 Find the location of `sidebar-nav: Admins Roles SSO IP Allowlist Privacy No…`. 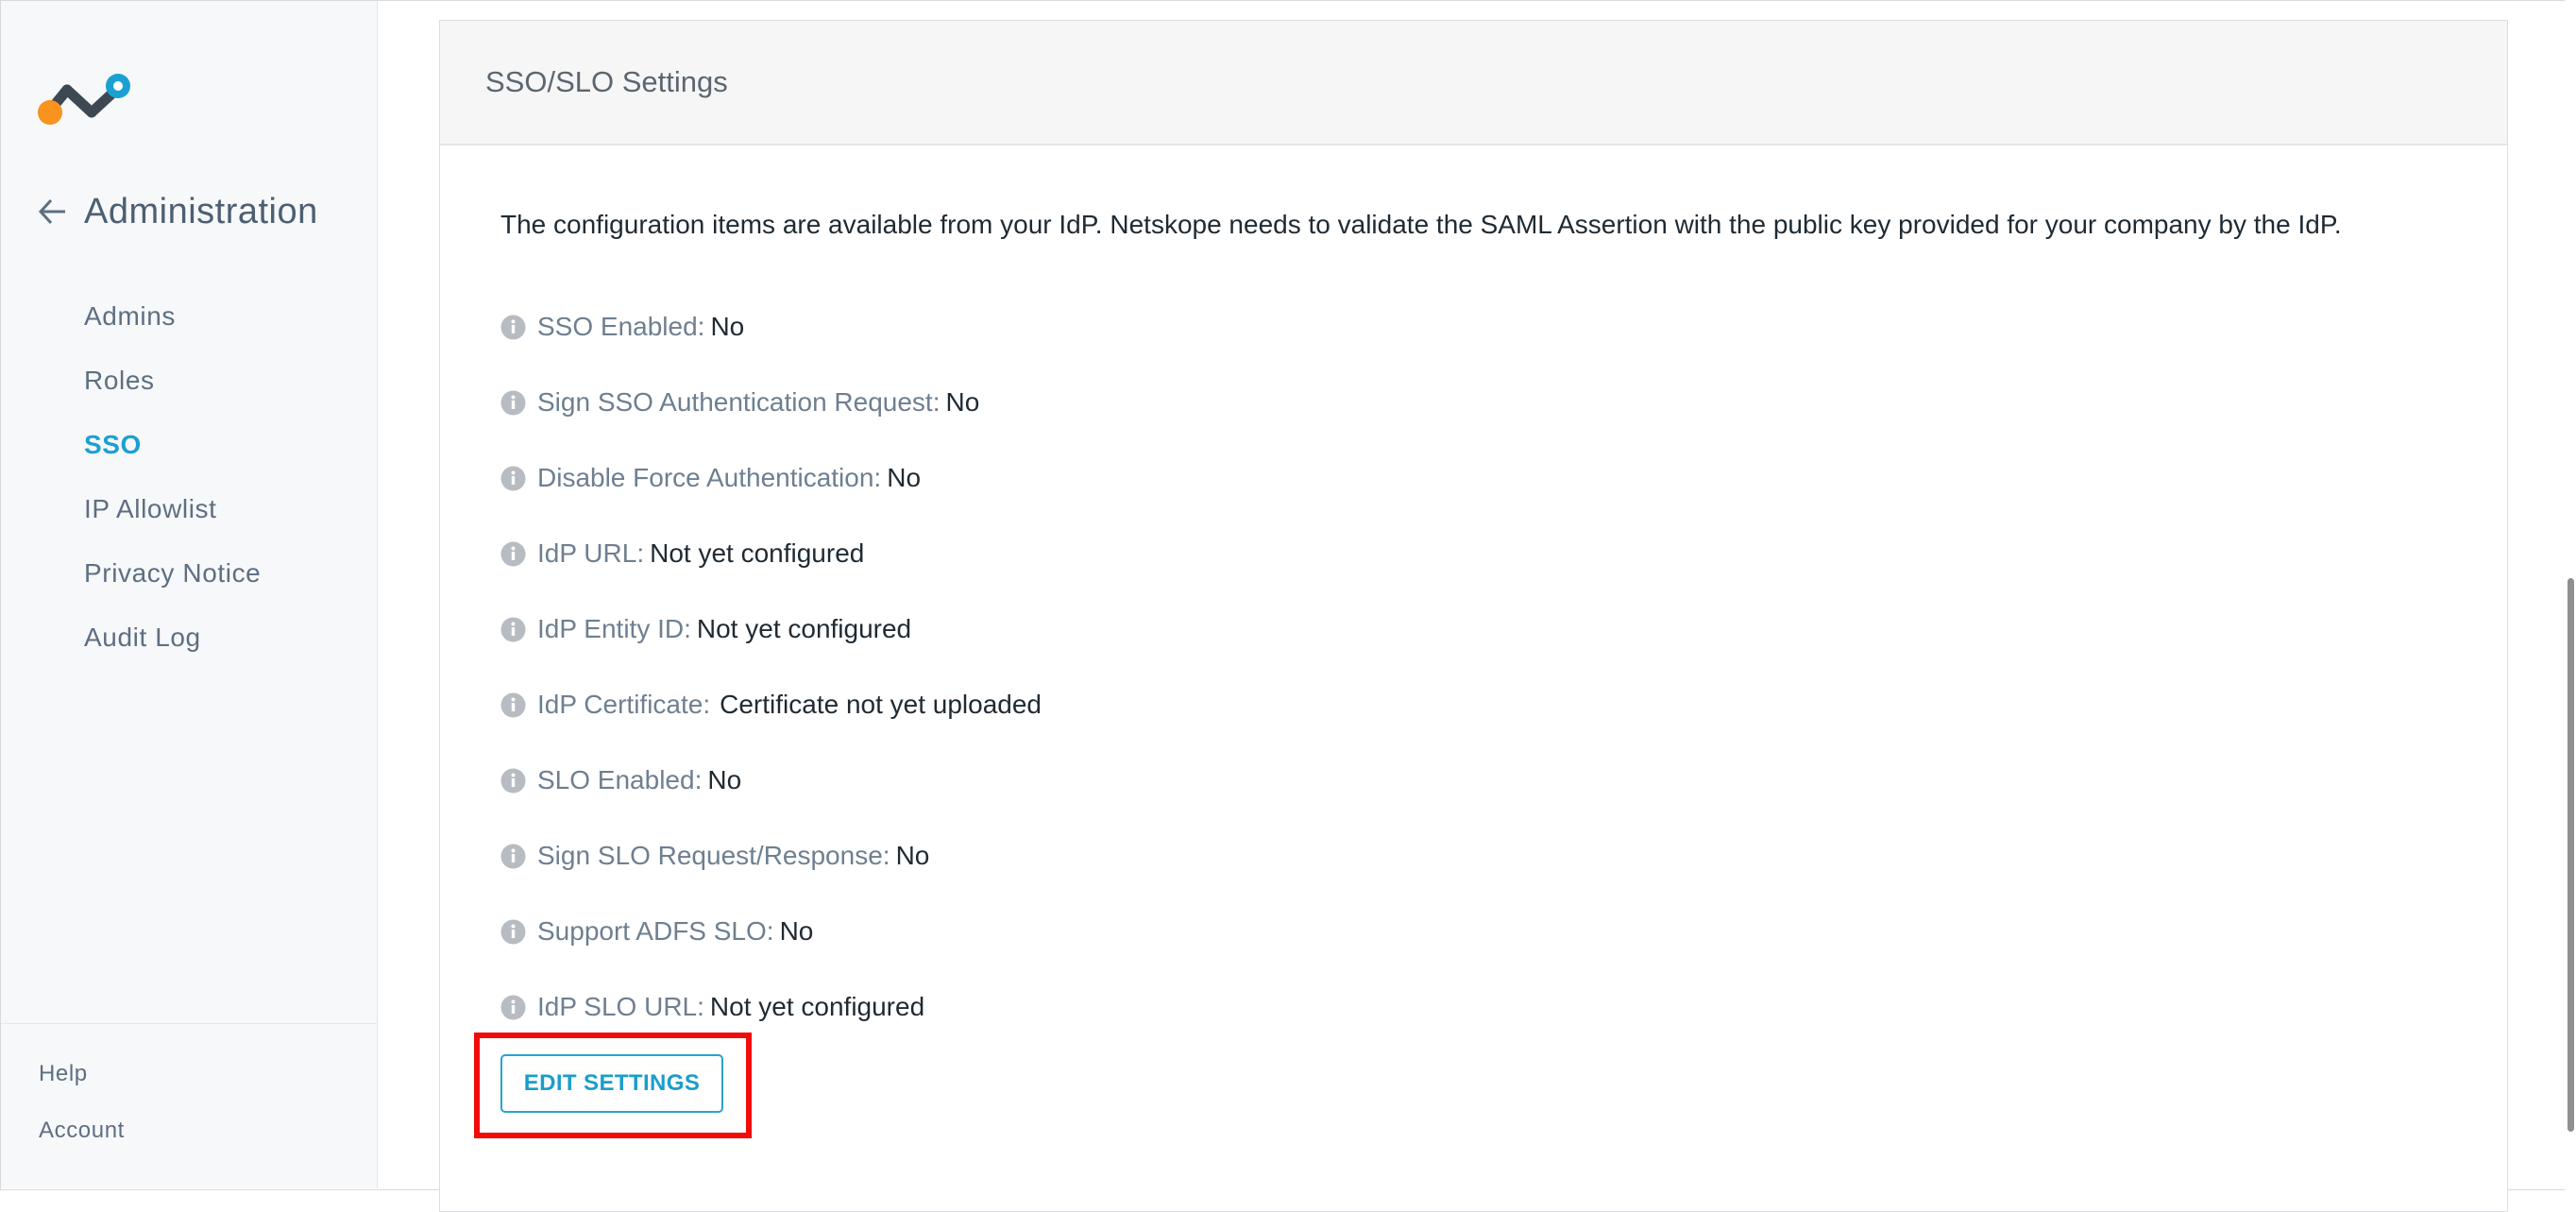

sidebar-nav: Admins Roles SSO IP Allowlist Privacy No… is located at coordinates (172, 477).